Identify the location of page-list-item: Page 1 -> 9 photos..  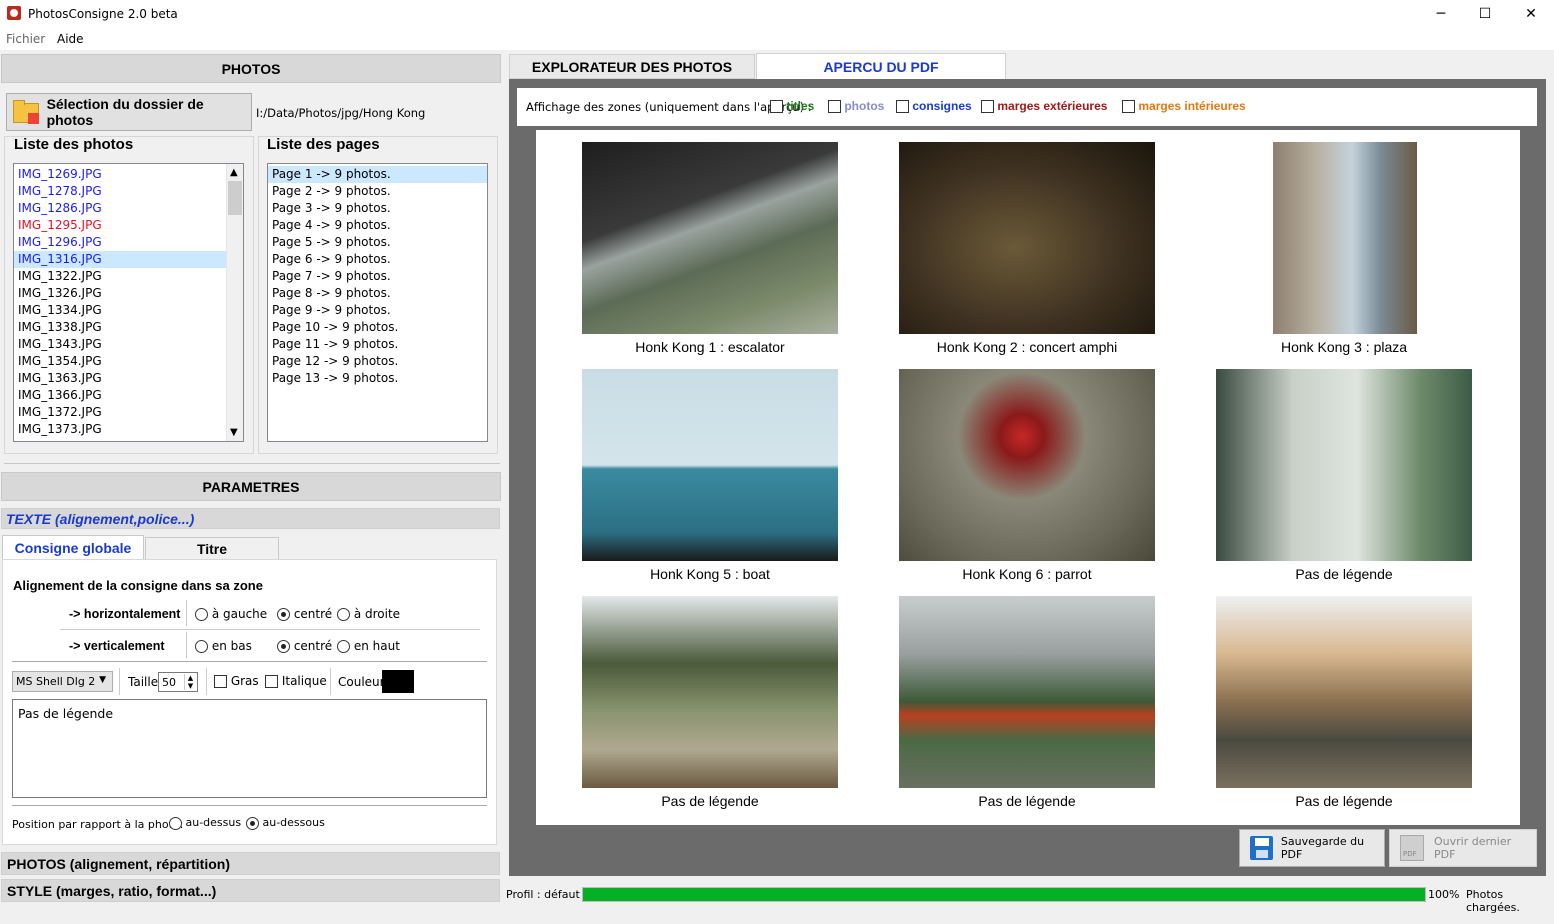
(377, 174).